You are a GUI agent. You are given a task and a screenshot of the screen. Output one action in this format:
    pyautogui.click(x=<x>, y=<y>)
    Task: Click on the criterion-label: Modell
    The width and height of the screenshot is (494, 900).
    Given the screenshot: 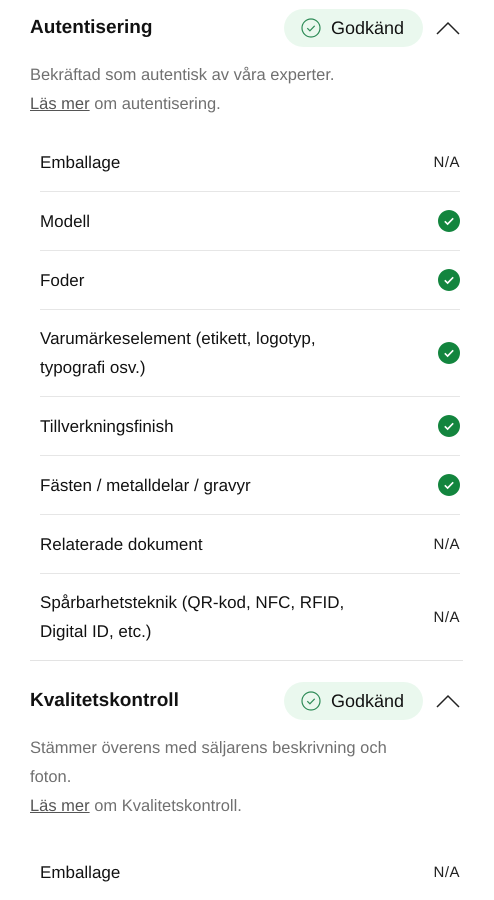 What is the action you would take?
    pyautogui.click(x=66, y=221)
    